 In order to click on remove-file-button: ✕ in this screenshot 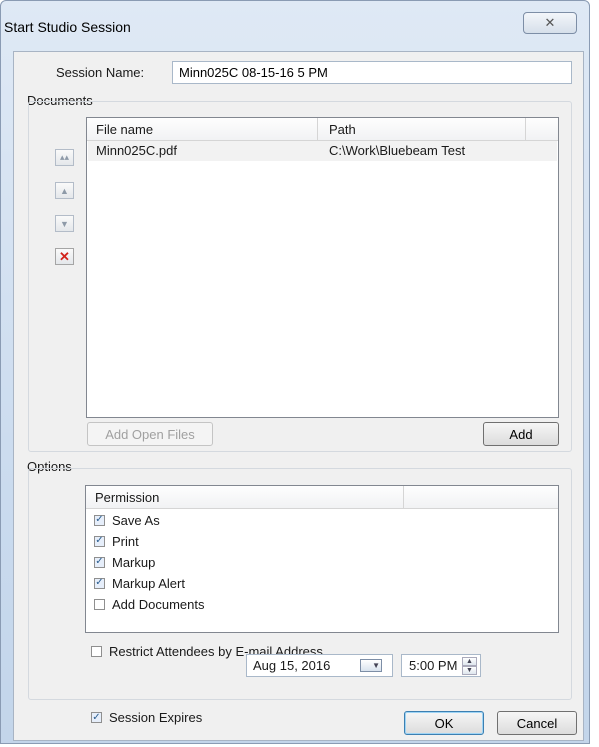, I will do `click(64, 256)`.